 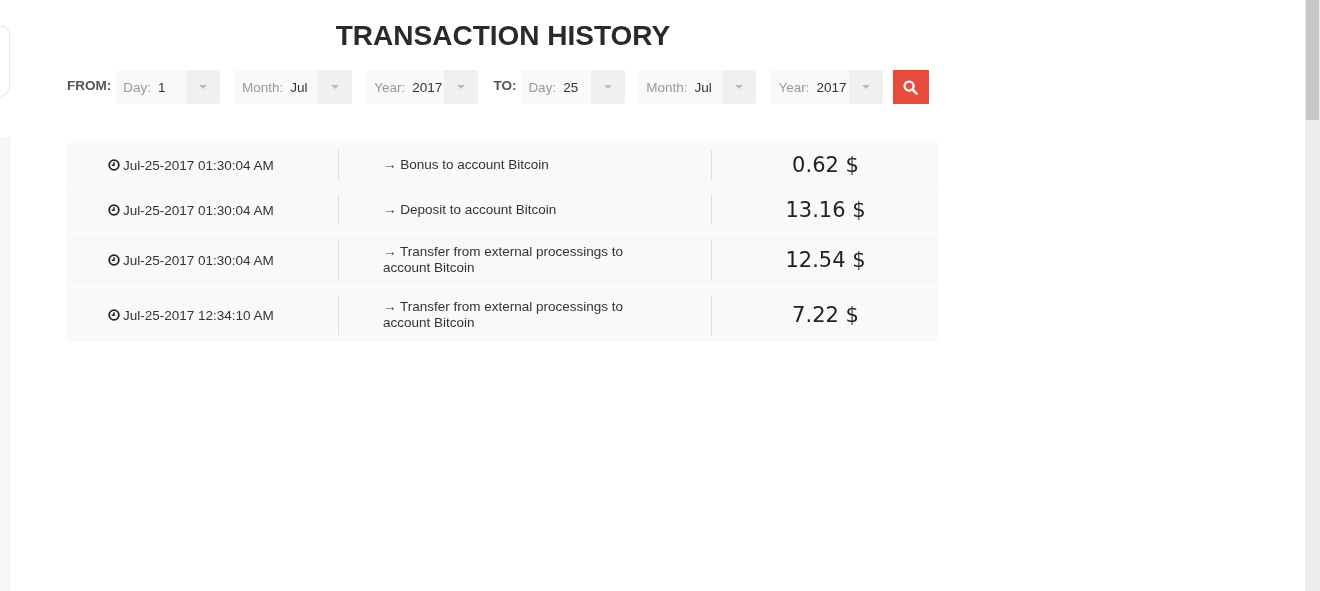 What do you see at coordinates (89, 85) in the screenshot?
I see `filter-label: FROM:` at bounding box center [89, 85].